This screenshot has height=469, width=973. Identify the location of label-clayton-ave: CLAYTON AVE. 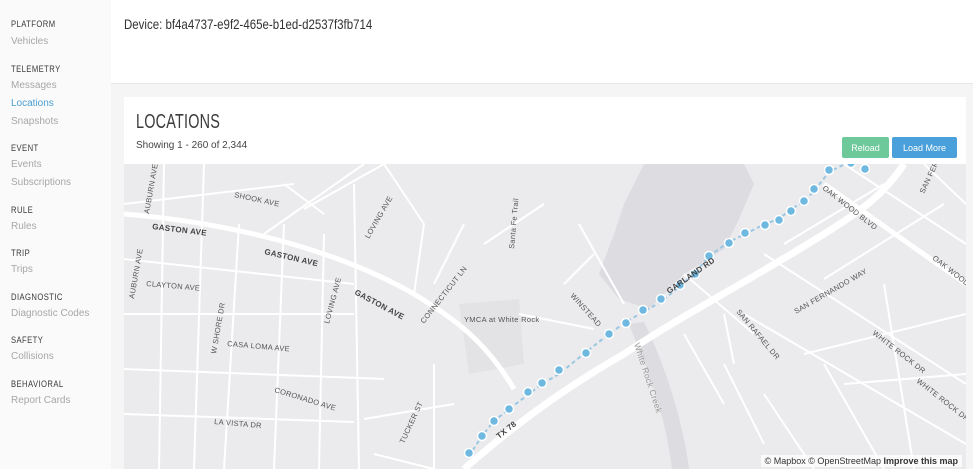
(173, 286).